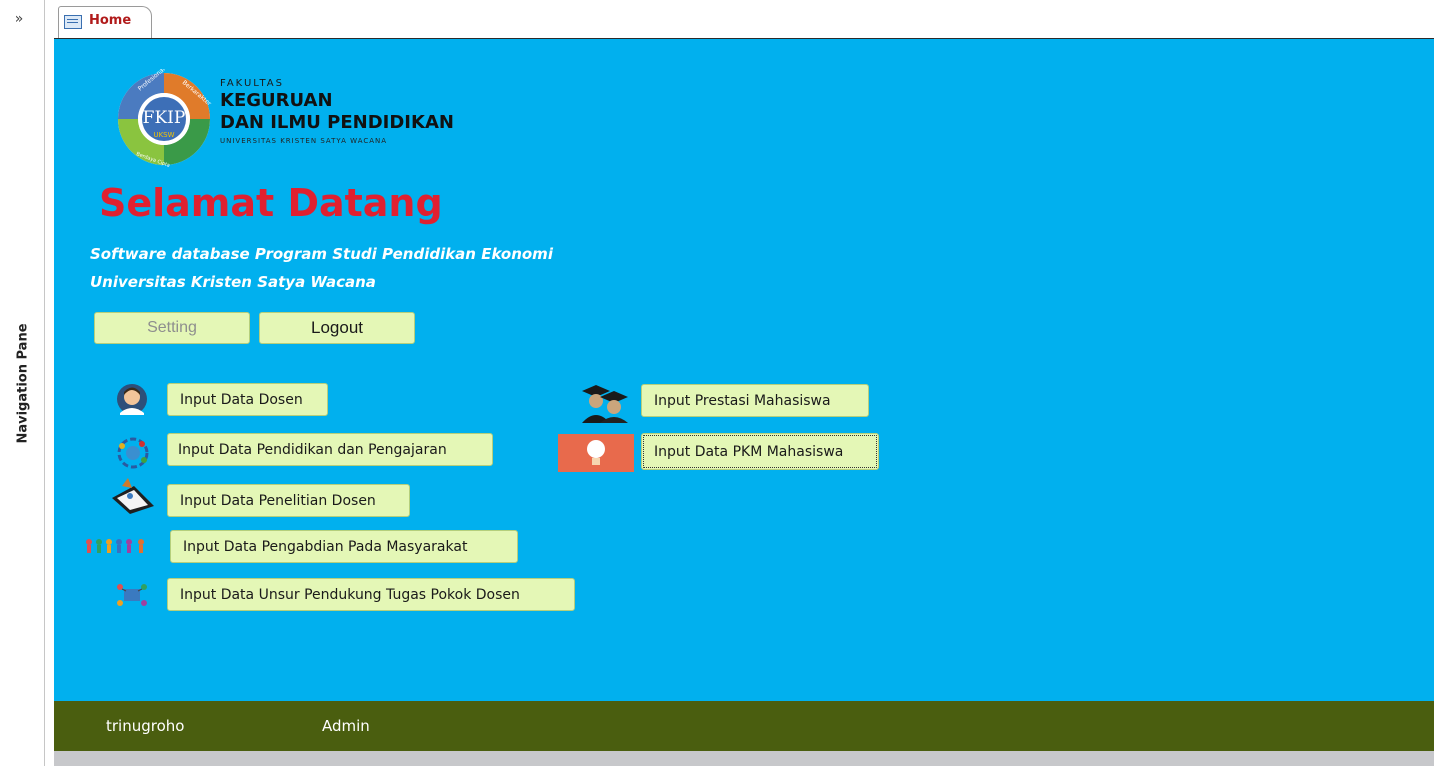 This screenshot has height=766, width=1434. I want to click on logo-ring-text-3: UKSW, so click(163, 135).